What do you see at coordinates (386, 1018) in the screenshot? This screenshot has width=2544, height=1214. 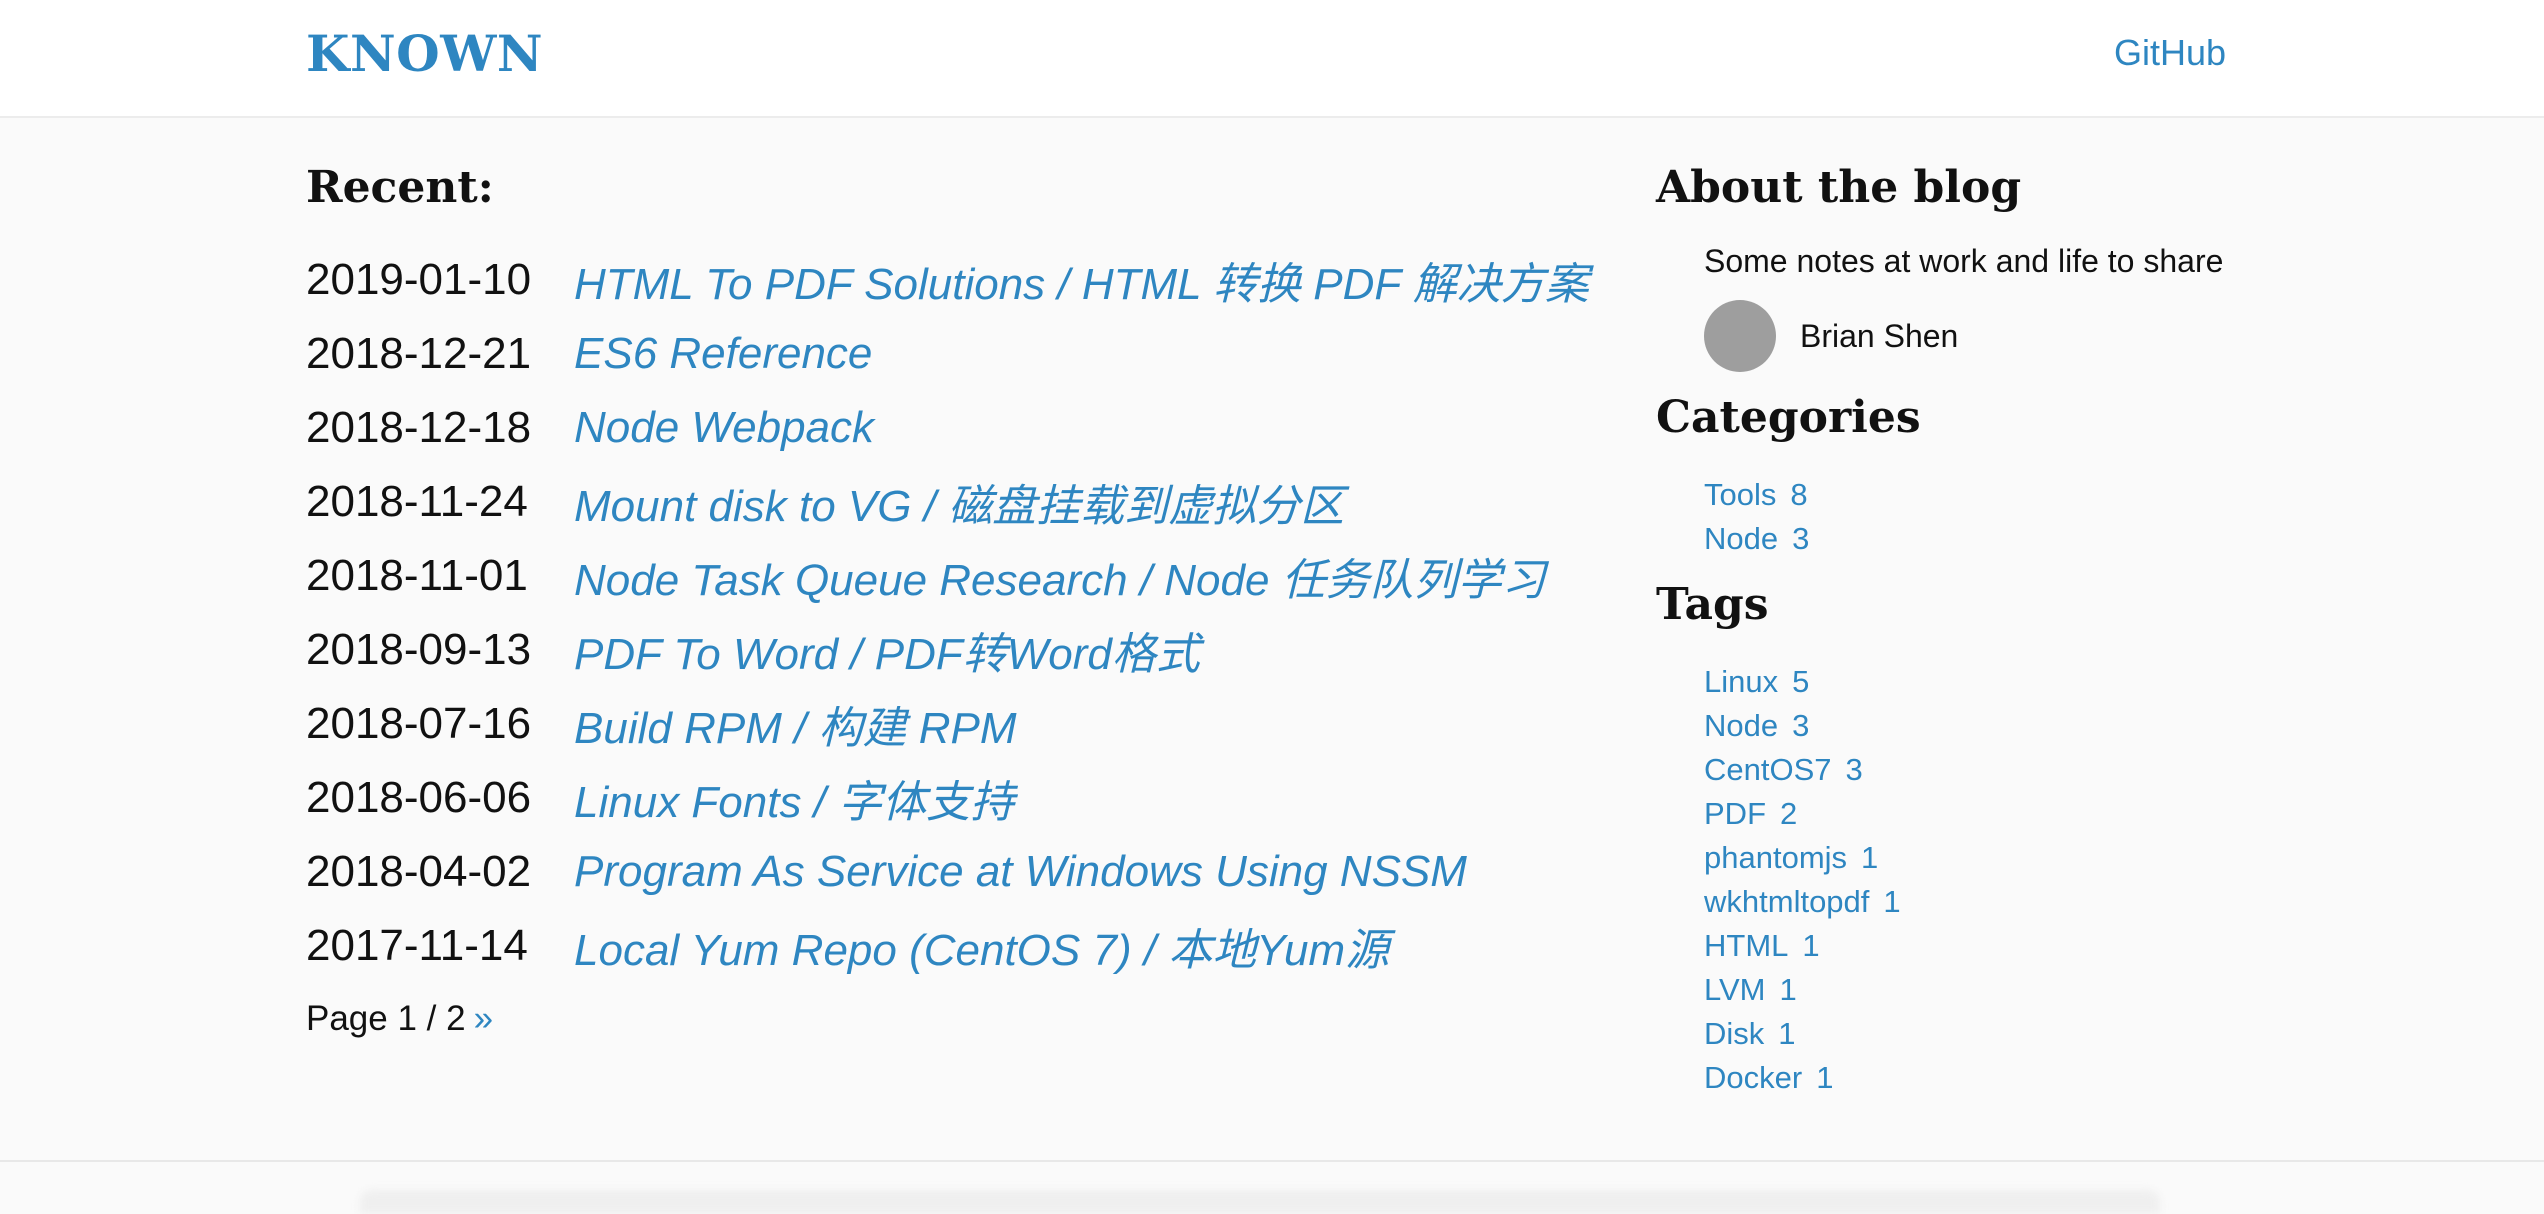 I see `page-indicator: Page 1 / 2` at bounding box center [386, 1018].